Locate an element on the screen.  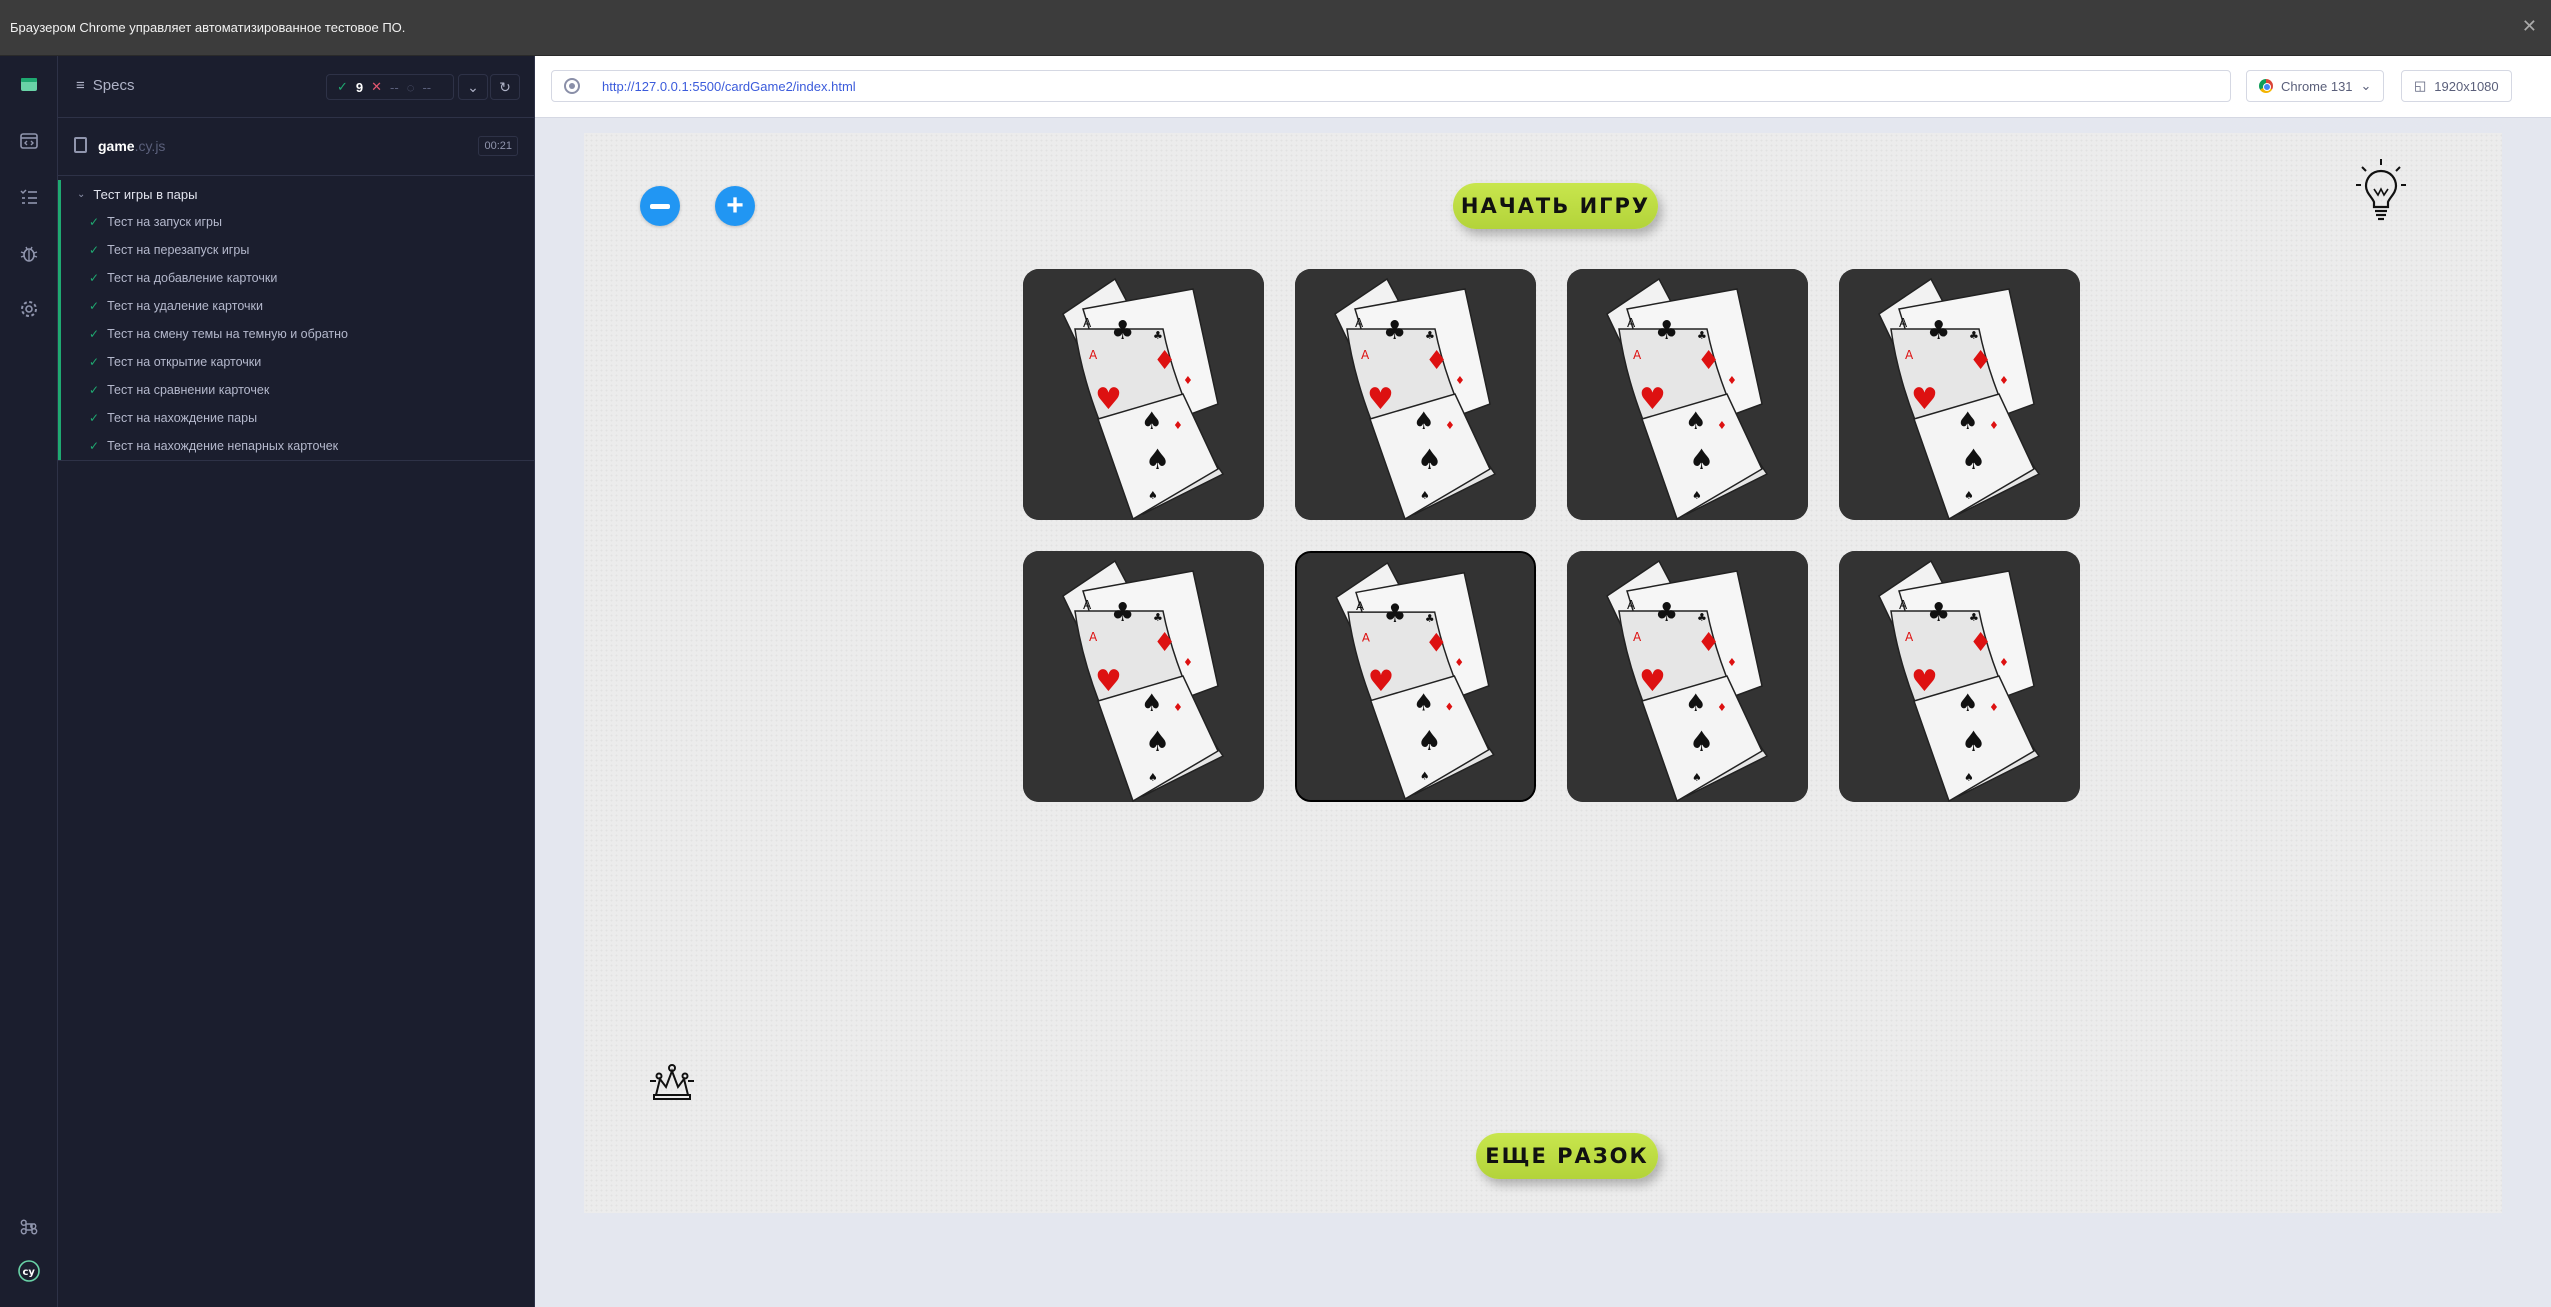
theme-lightbulb-icon is located at coordinates (2381, 189).